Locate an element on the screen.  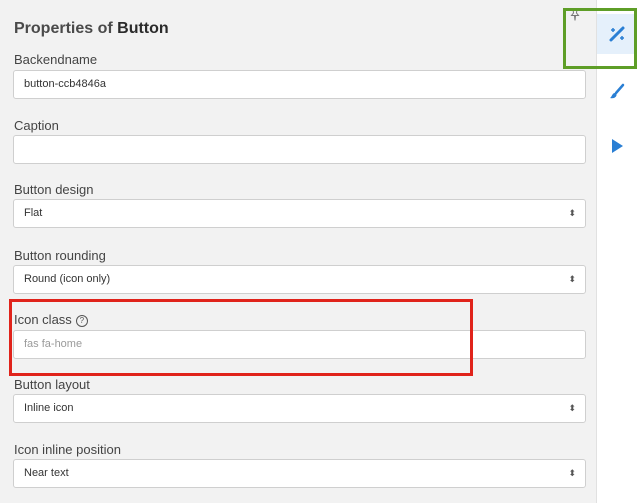
button-rounding-label: Button rounding is located at coordinates (60, 255).